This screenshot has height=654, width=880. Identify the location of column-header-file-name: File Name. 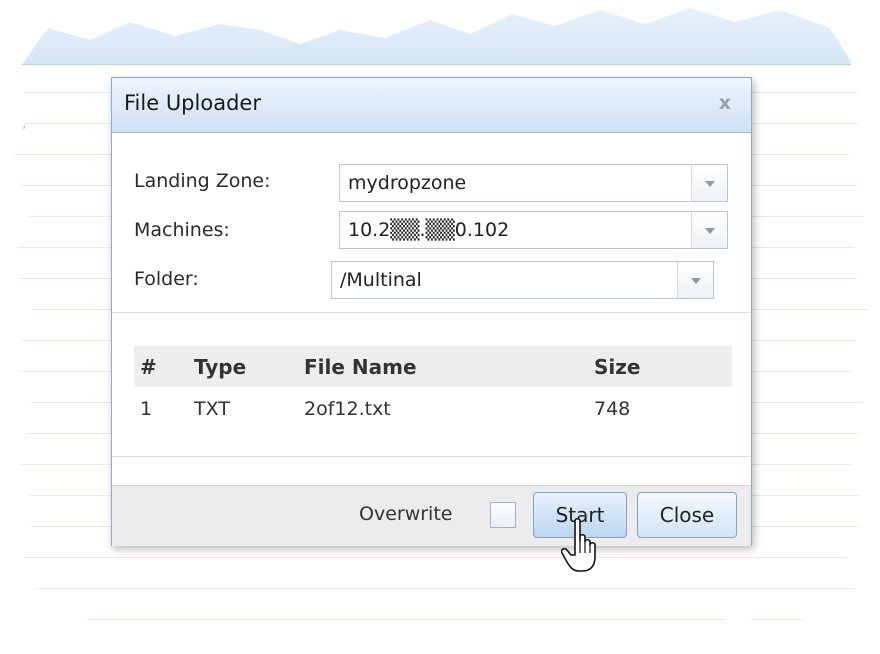
(360, 367).